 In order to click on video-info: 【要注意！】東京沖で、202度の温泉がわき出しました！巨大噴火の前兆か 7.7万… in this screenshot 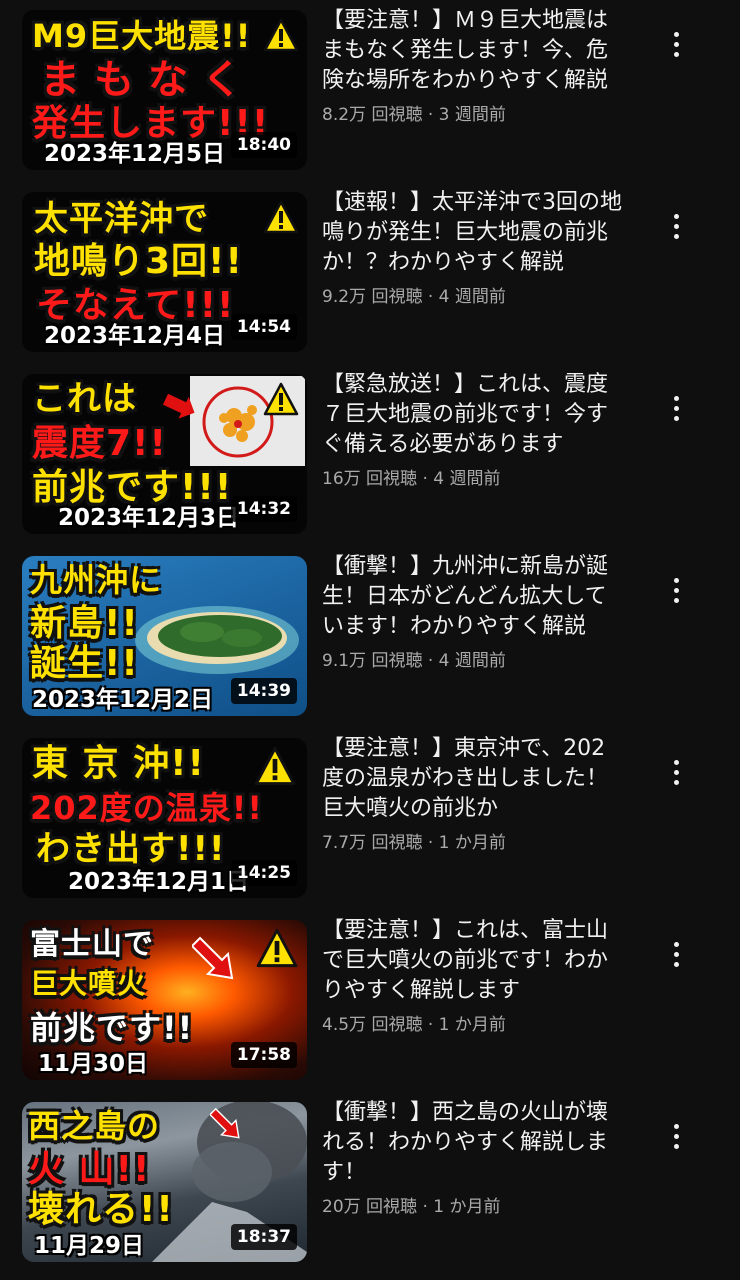, I will do `click(472, 793)`.